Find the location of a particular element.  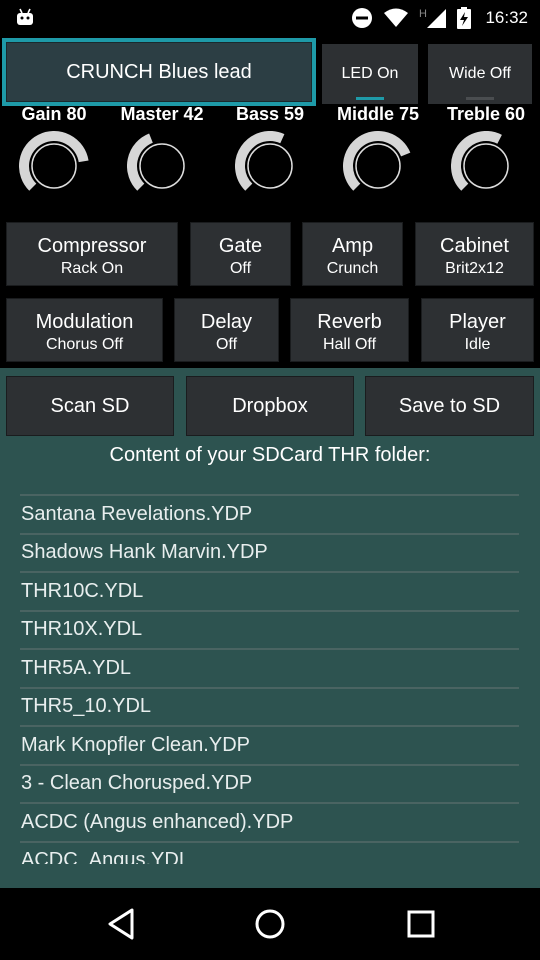

gate-button: Gate Off is located at coordinates (240, 254).